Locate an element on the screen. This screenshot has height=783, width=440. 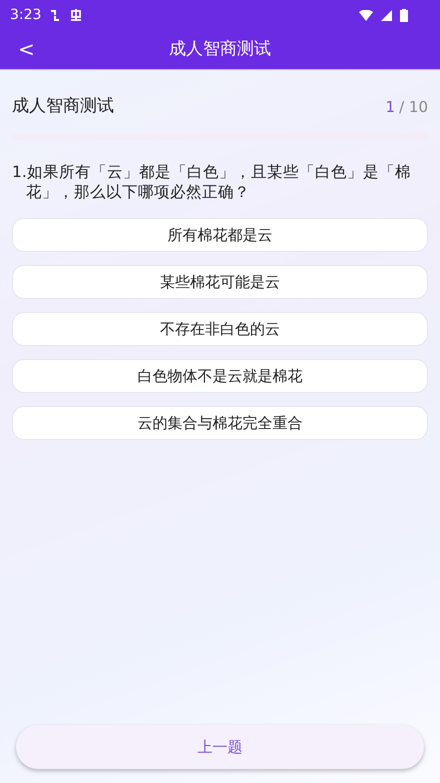
answer-option: 白色物体不是云就是棉花 is located at coordinates (220, 375).